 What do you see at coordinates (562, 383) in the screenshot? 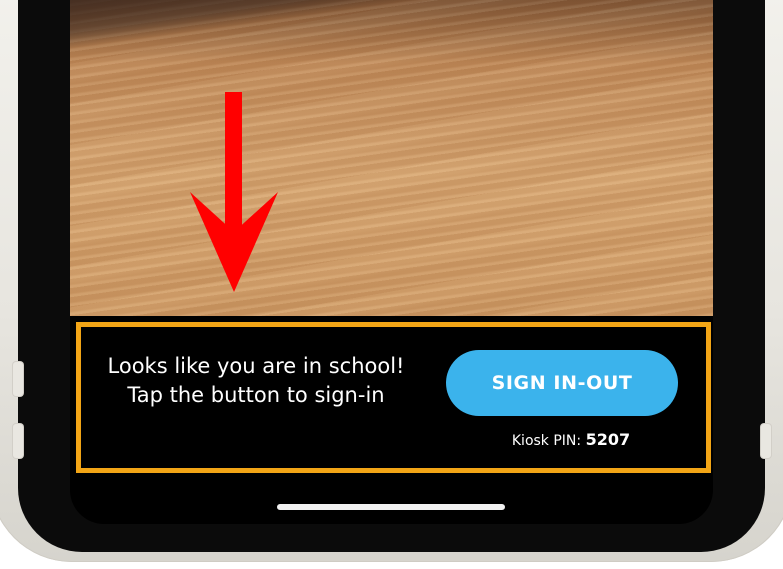
I see `sign-in-out-button: SIGN IN-OUT` at bounding box center [562, 383].